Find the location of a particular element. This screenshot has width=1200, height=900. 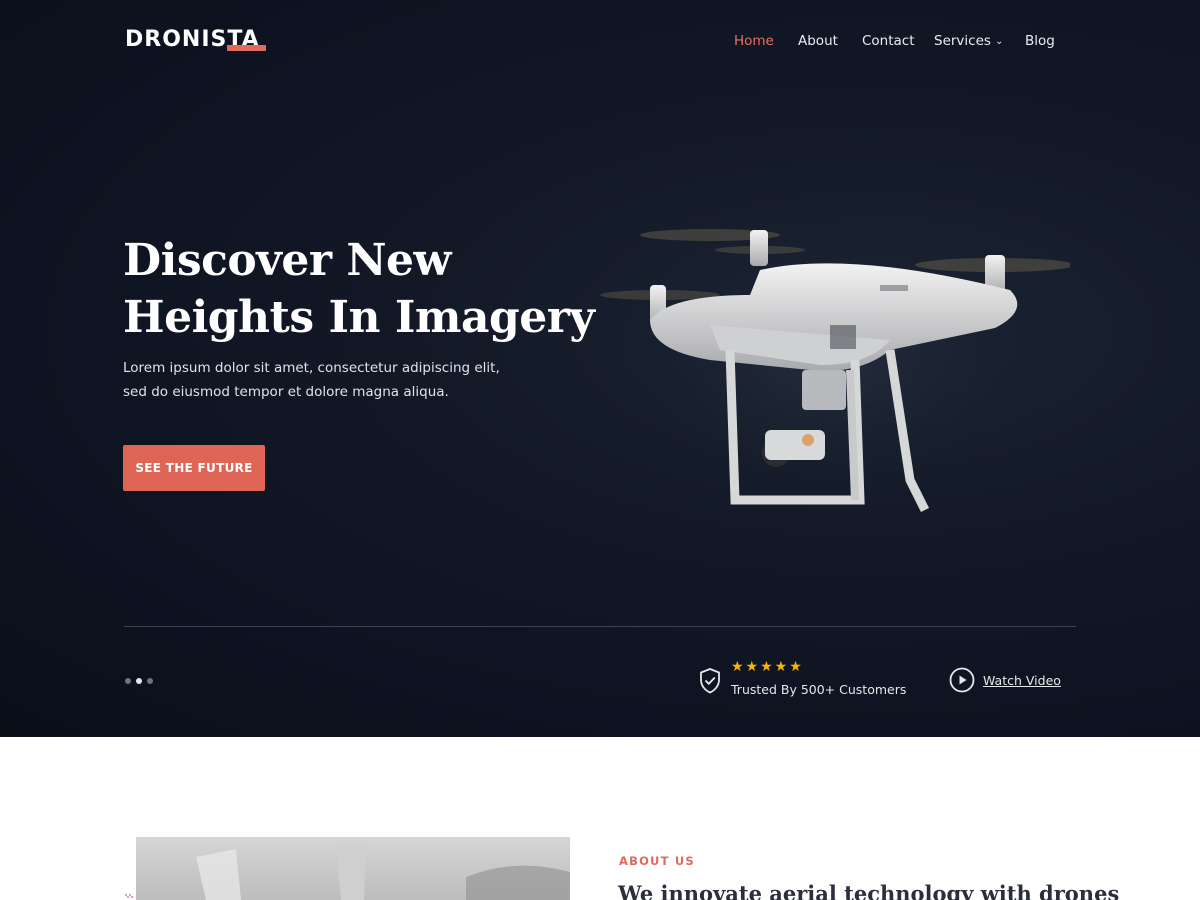

hero-title-line-1: Discover New is located at coordinates (287, 260).